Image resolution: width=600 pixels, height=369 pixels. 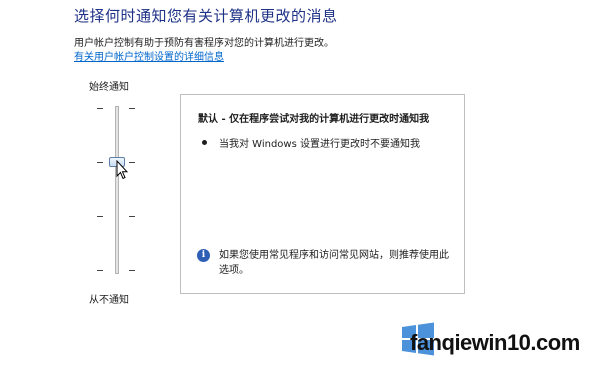 What do you see at coordinates (314, 119) in the screenshot?
I see `level-heading: 默认 - 仅在程序尝试对我的计算机进行更改时通知我` at bounding box center [314, 119].